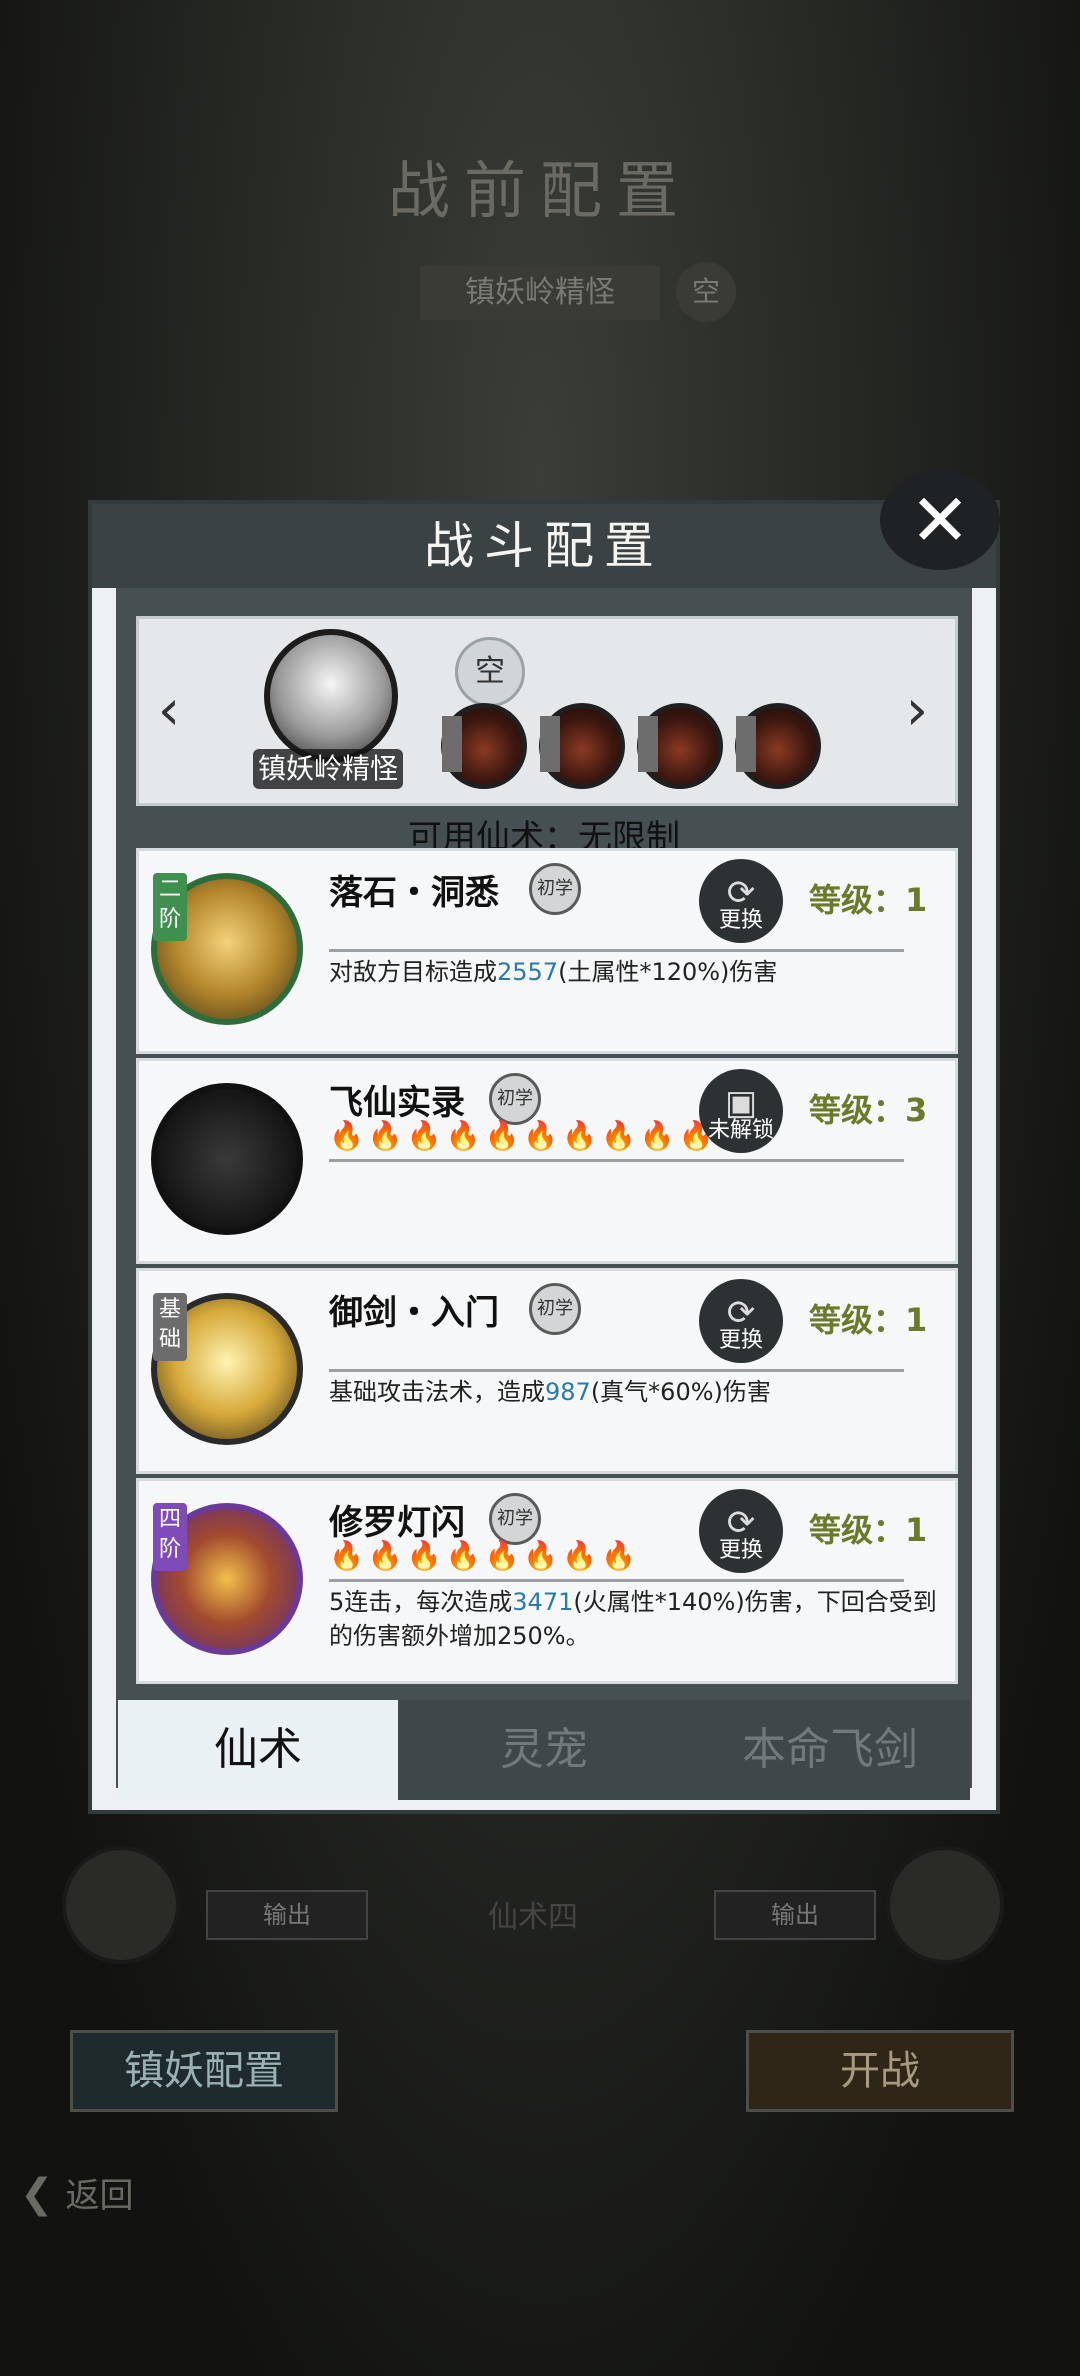 The width and height of the screenshot is (1080, 2376). Describe the element at coordinates (533, 1917) in the screenshot. I see `background-middle-slot: 仙术四` at that location.